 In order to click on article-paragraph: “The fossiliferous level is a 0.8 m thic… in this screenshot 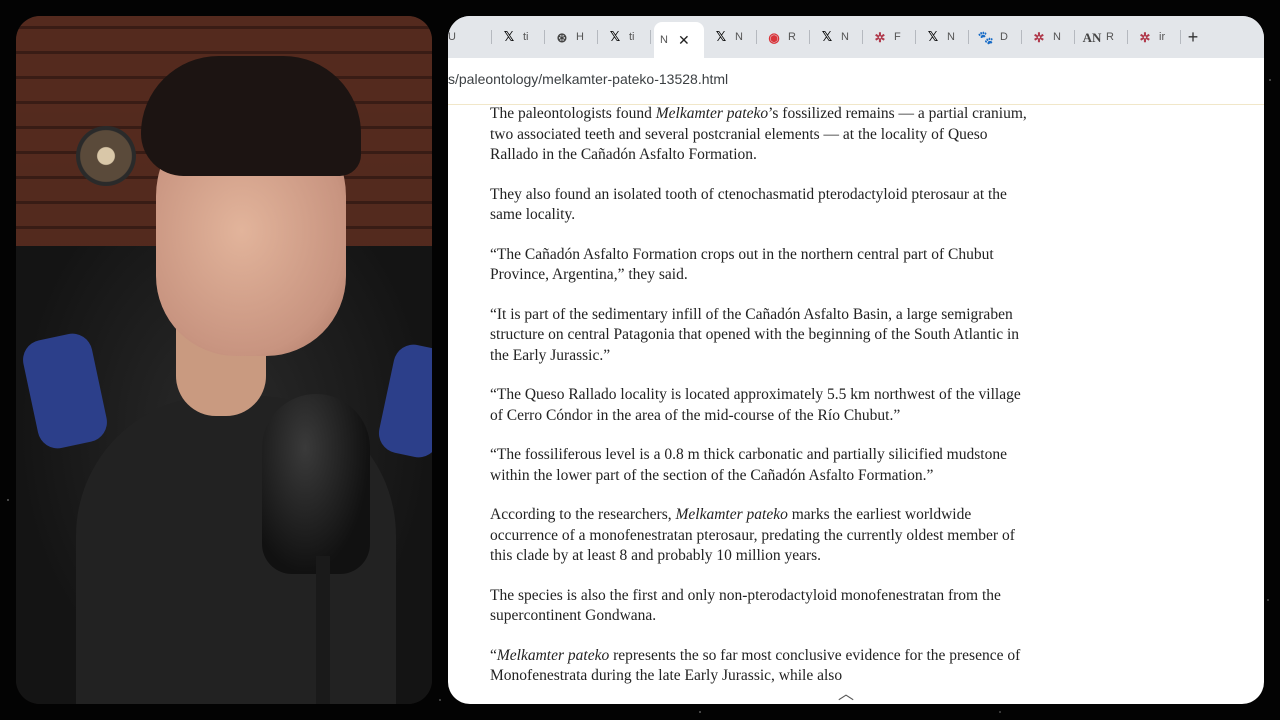, I will do `click(760, 465)`.